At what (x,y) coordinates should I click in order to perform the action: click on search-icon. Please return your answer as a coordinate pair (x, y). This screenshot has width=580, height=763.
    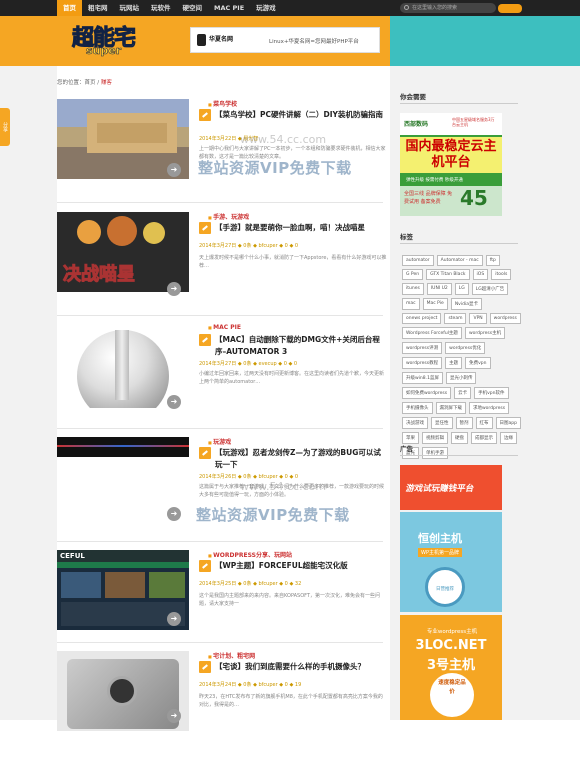
    Looking at the image, I should click on (406, 7).